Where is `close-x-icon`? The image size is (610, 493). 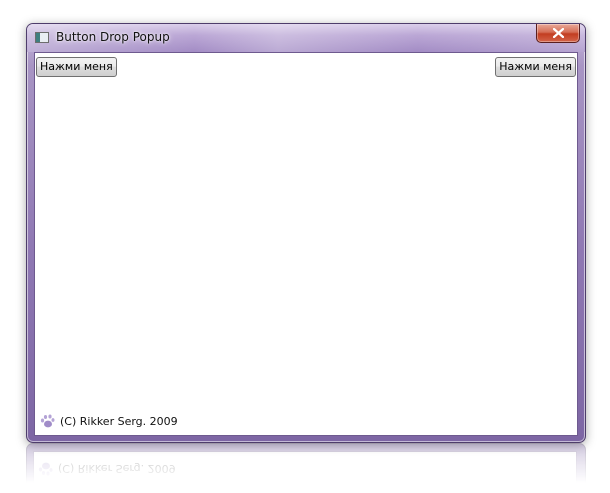 close-x-icon is located at coordinates (558, 33).